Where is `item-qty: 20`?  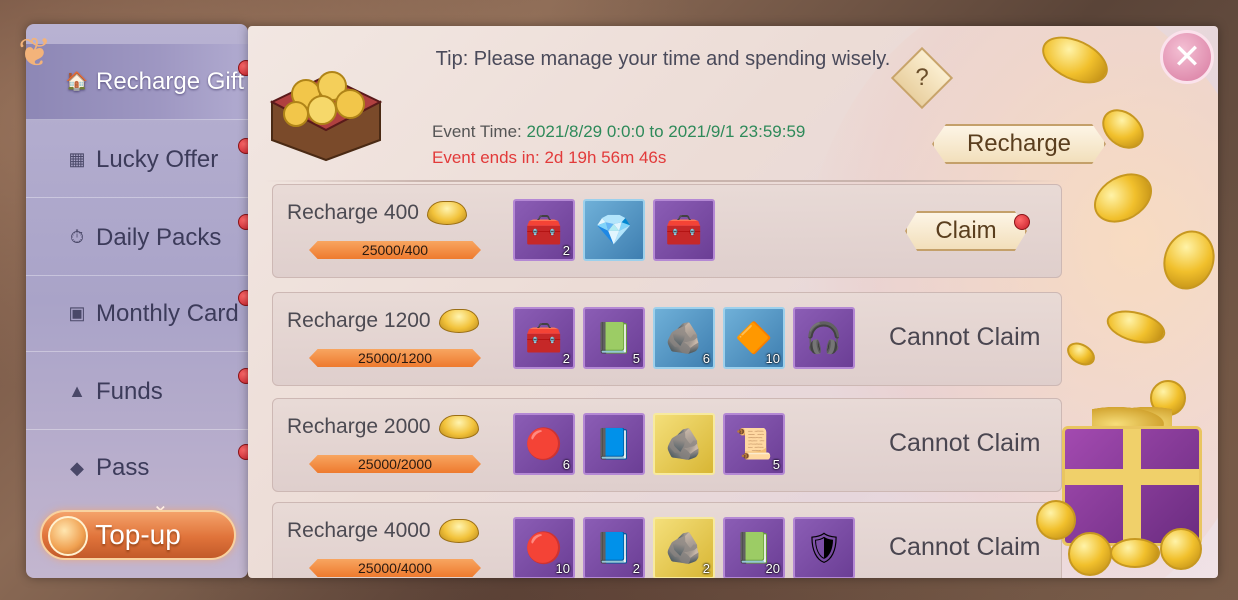
item-qty: 20 is located at coordinates (772, 568).